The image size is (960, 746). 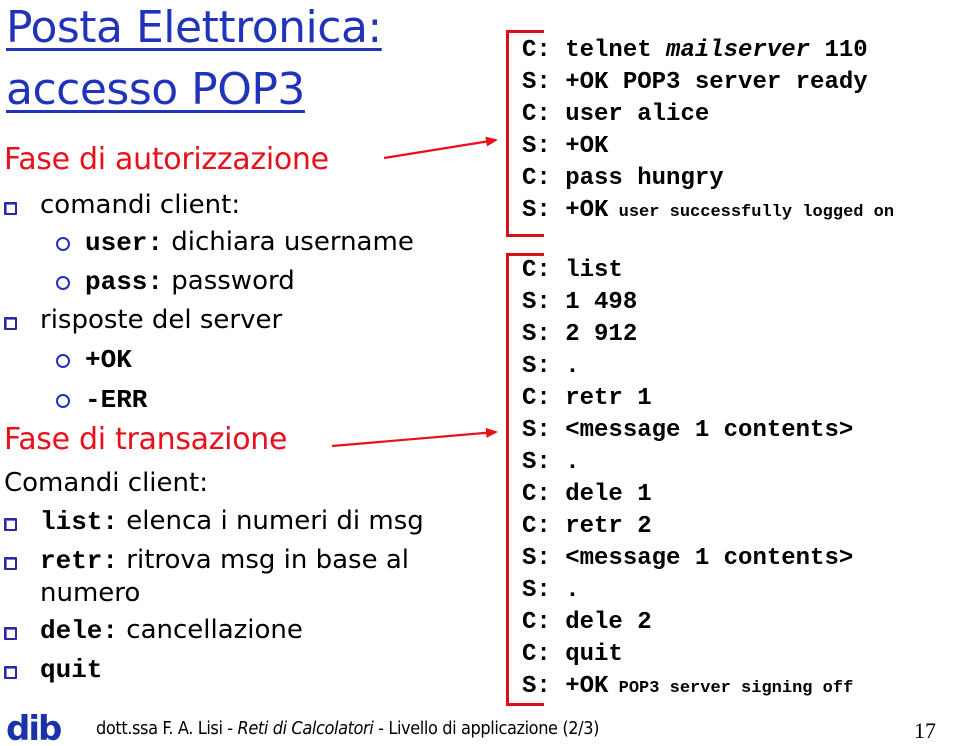 I want to click on item-code: list:, so click(x=79, y=522).